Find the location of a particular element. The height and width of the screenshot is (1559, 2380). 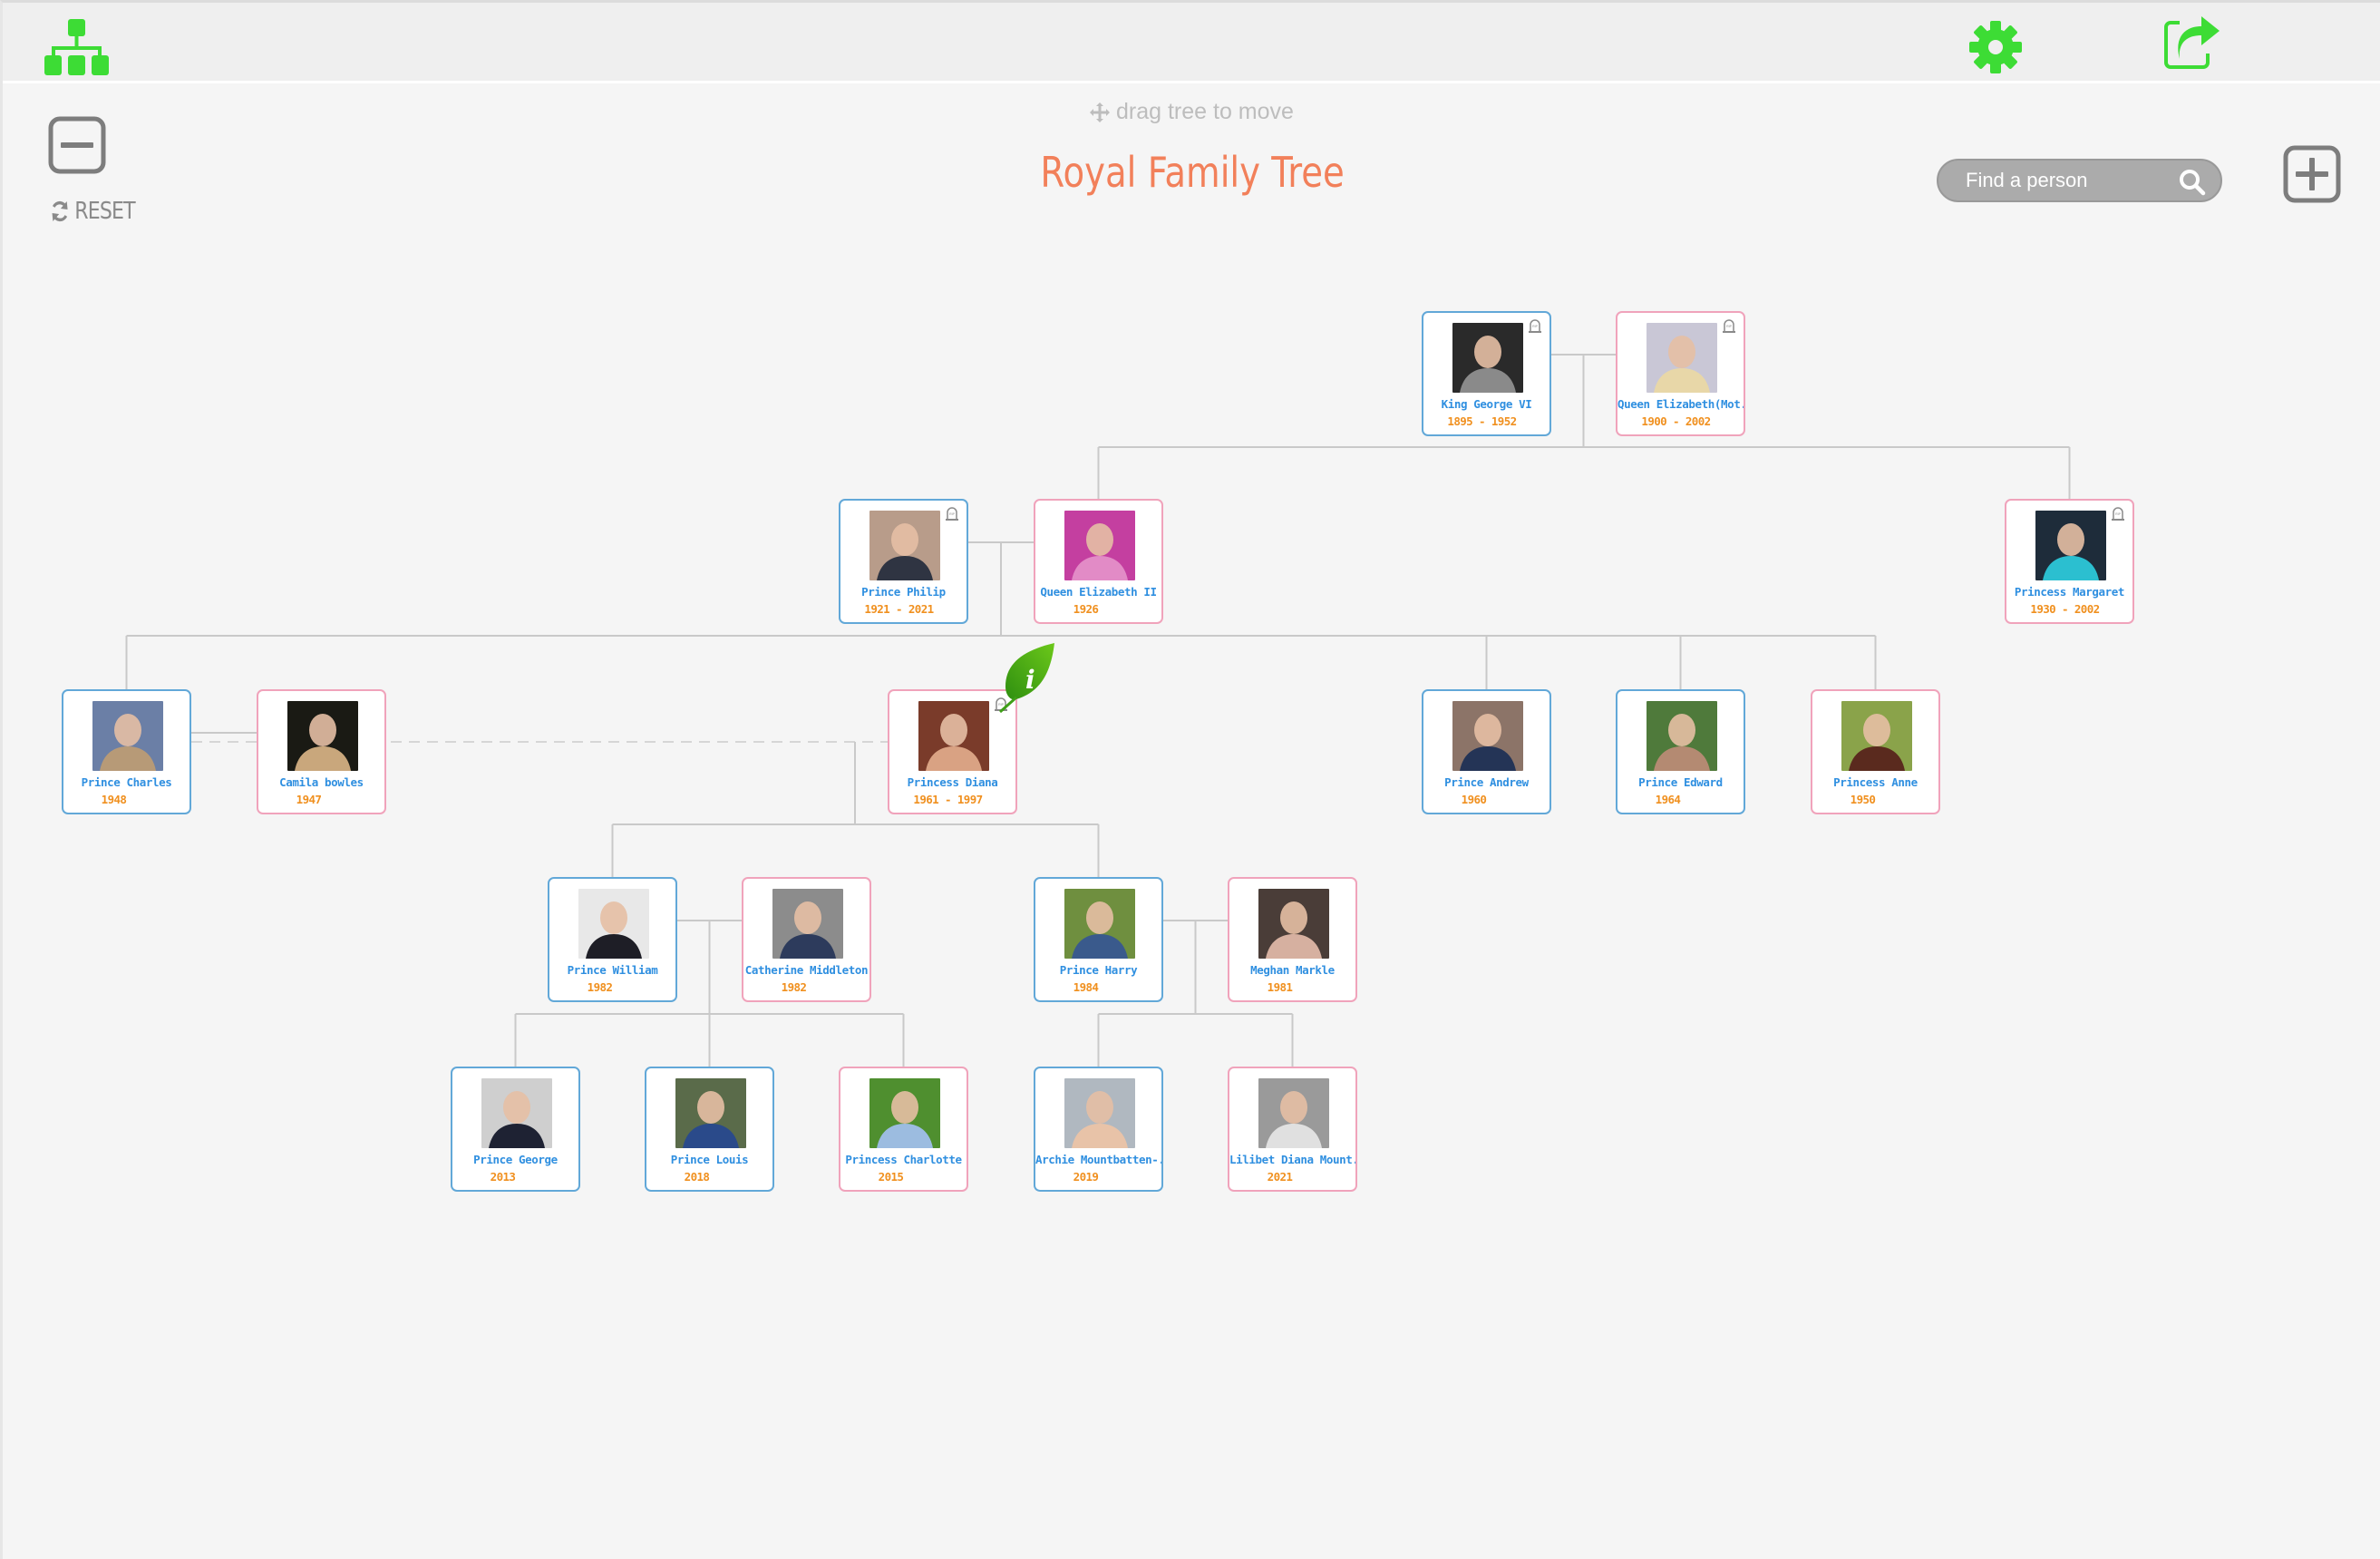

person-card-margaret: Princess Margaret 1930 - 2002 RIP is located at coordinates (2069, 561).